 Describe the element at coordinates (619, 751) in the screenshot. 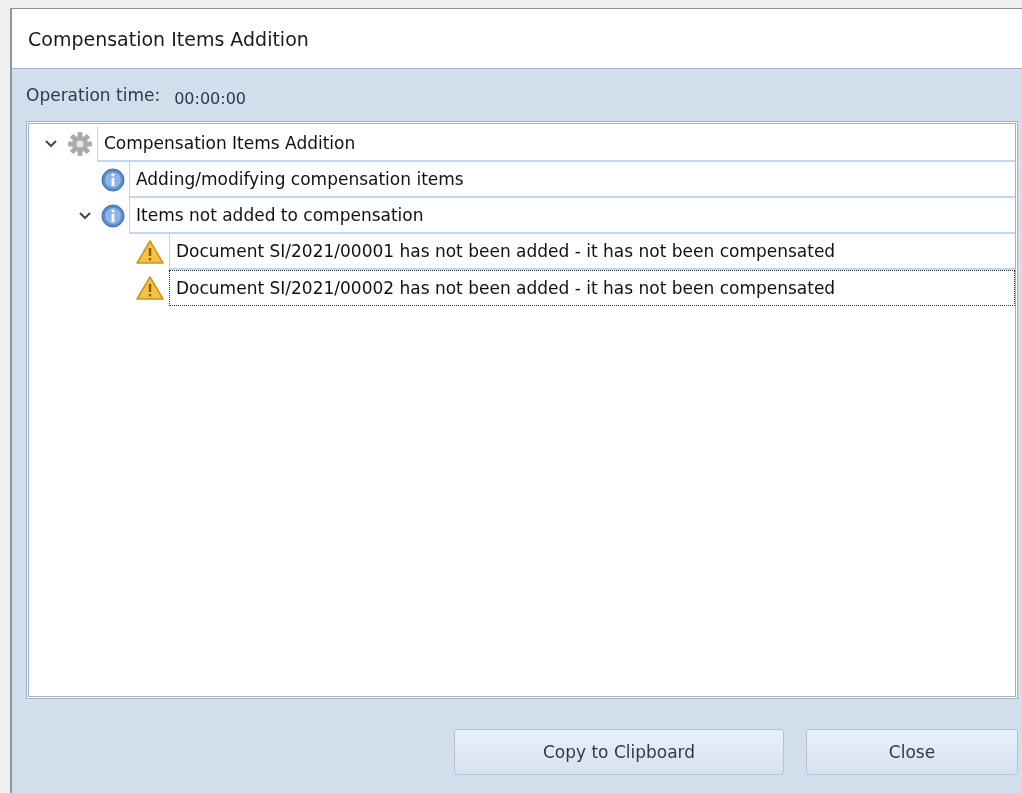

I see `dialog-button: Copy to Clipboard` at that location.